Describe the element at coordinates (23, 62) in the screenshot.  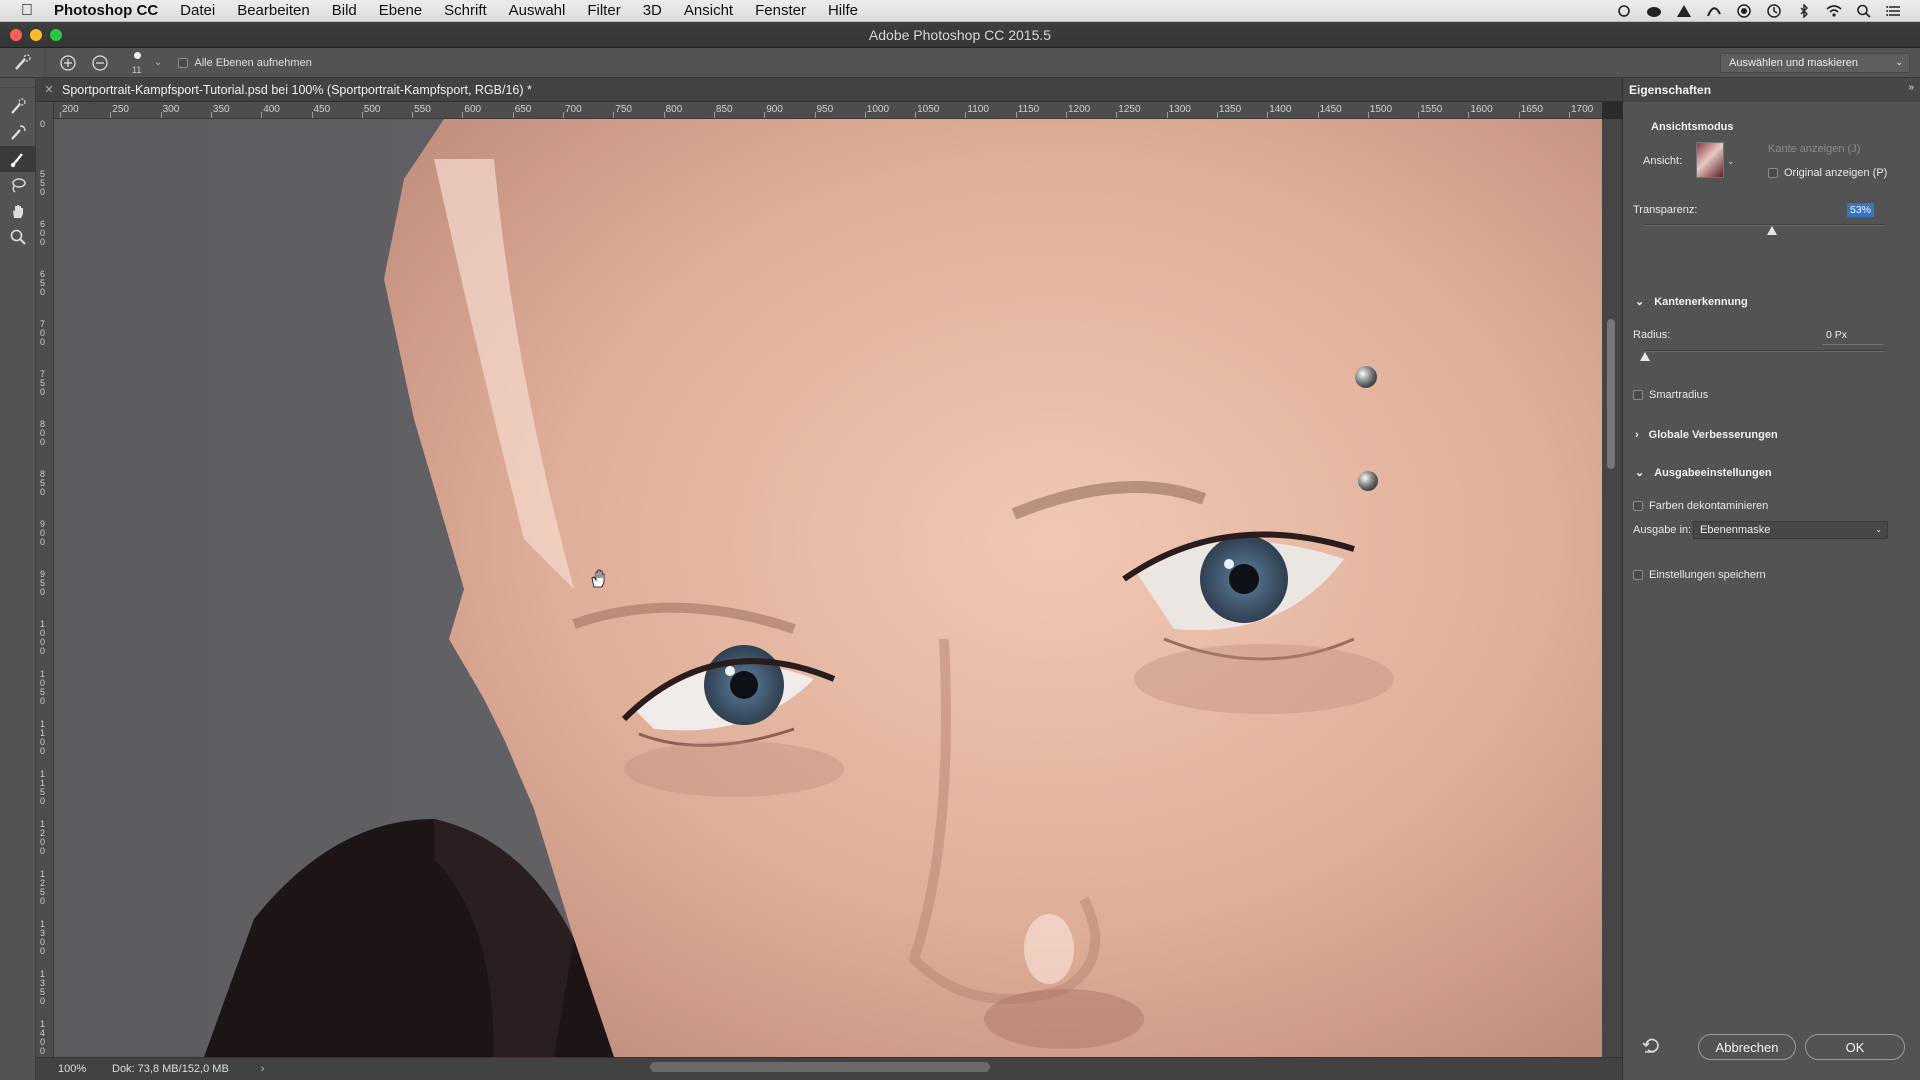
I see `tool-preset-picker` at that location.